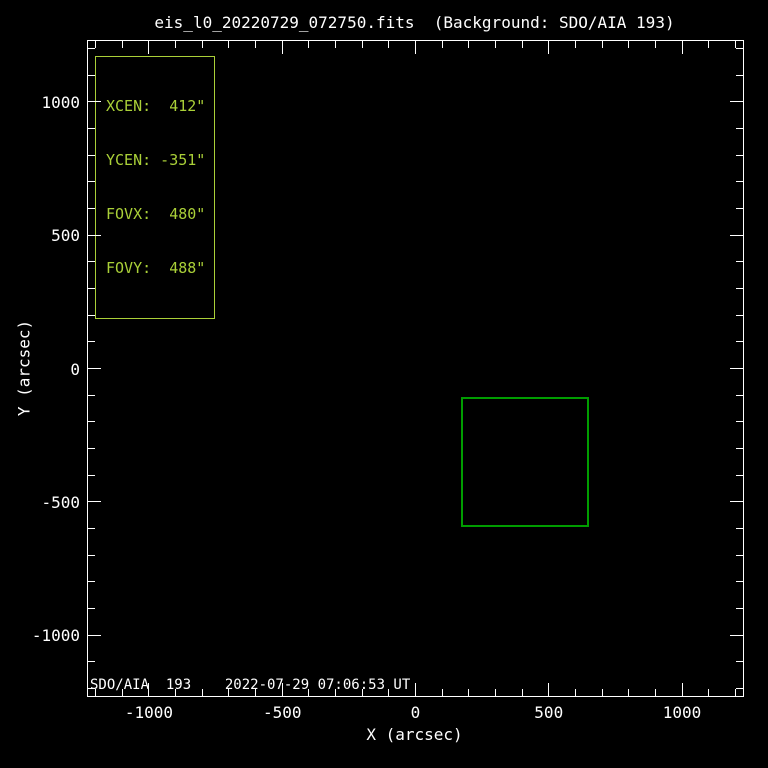  I want to click on info-line-fovx: FOVX: 480", so click(156, 214).